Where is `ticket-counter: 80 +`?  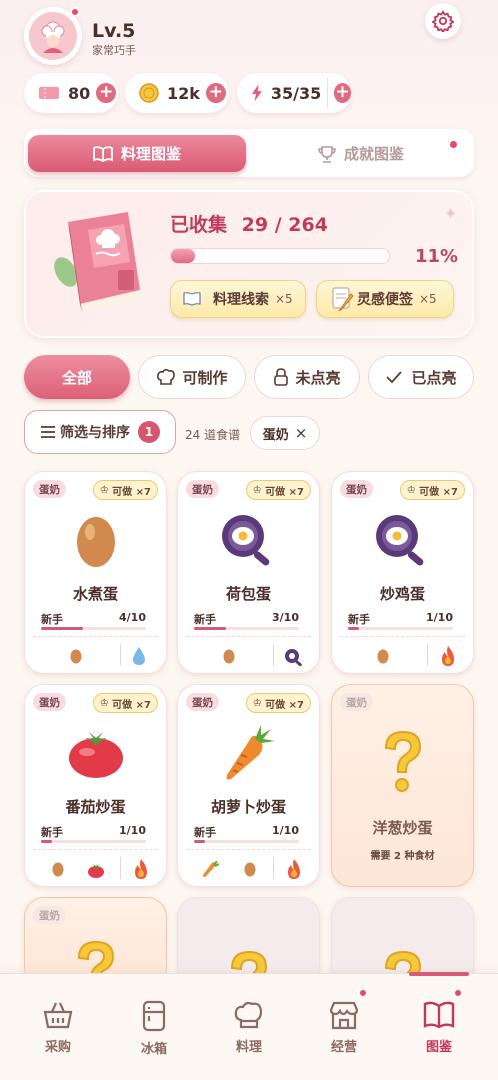 ticket-counter: 80 + is located at coordinates (71, 93).